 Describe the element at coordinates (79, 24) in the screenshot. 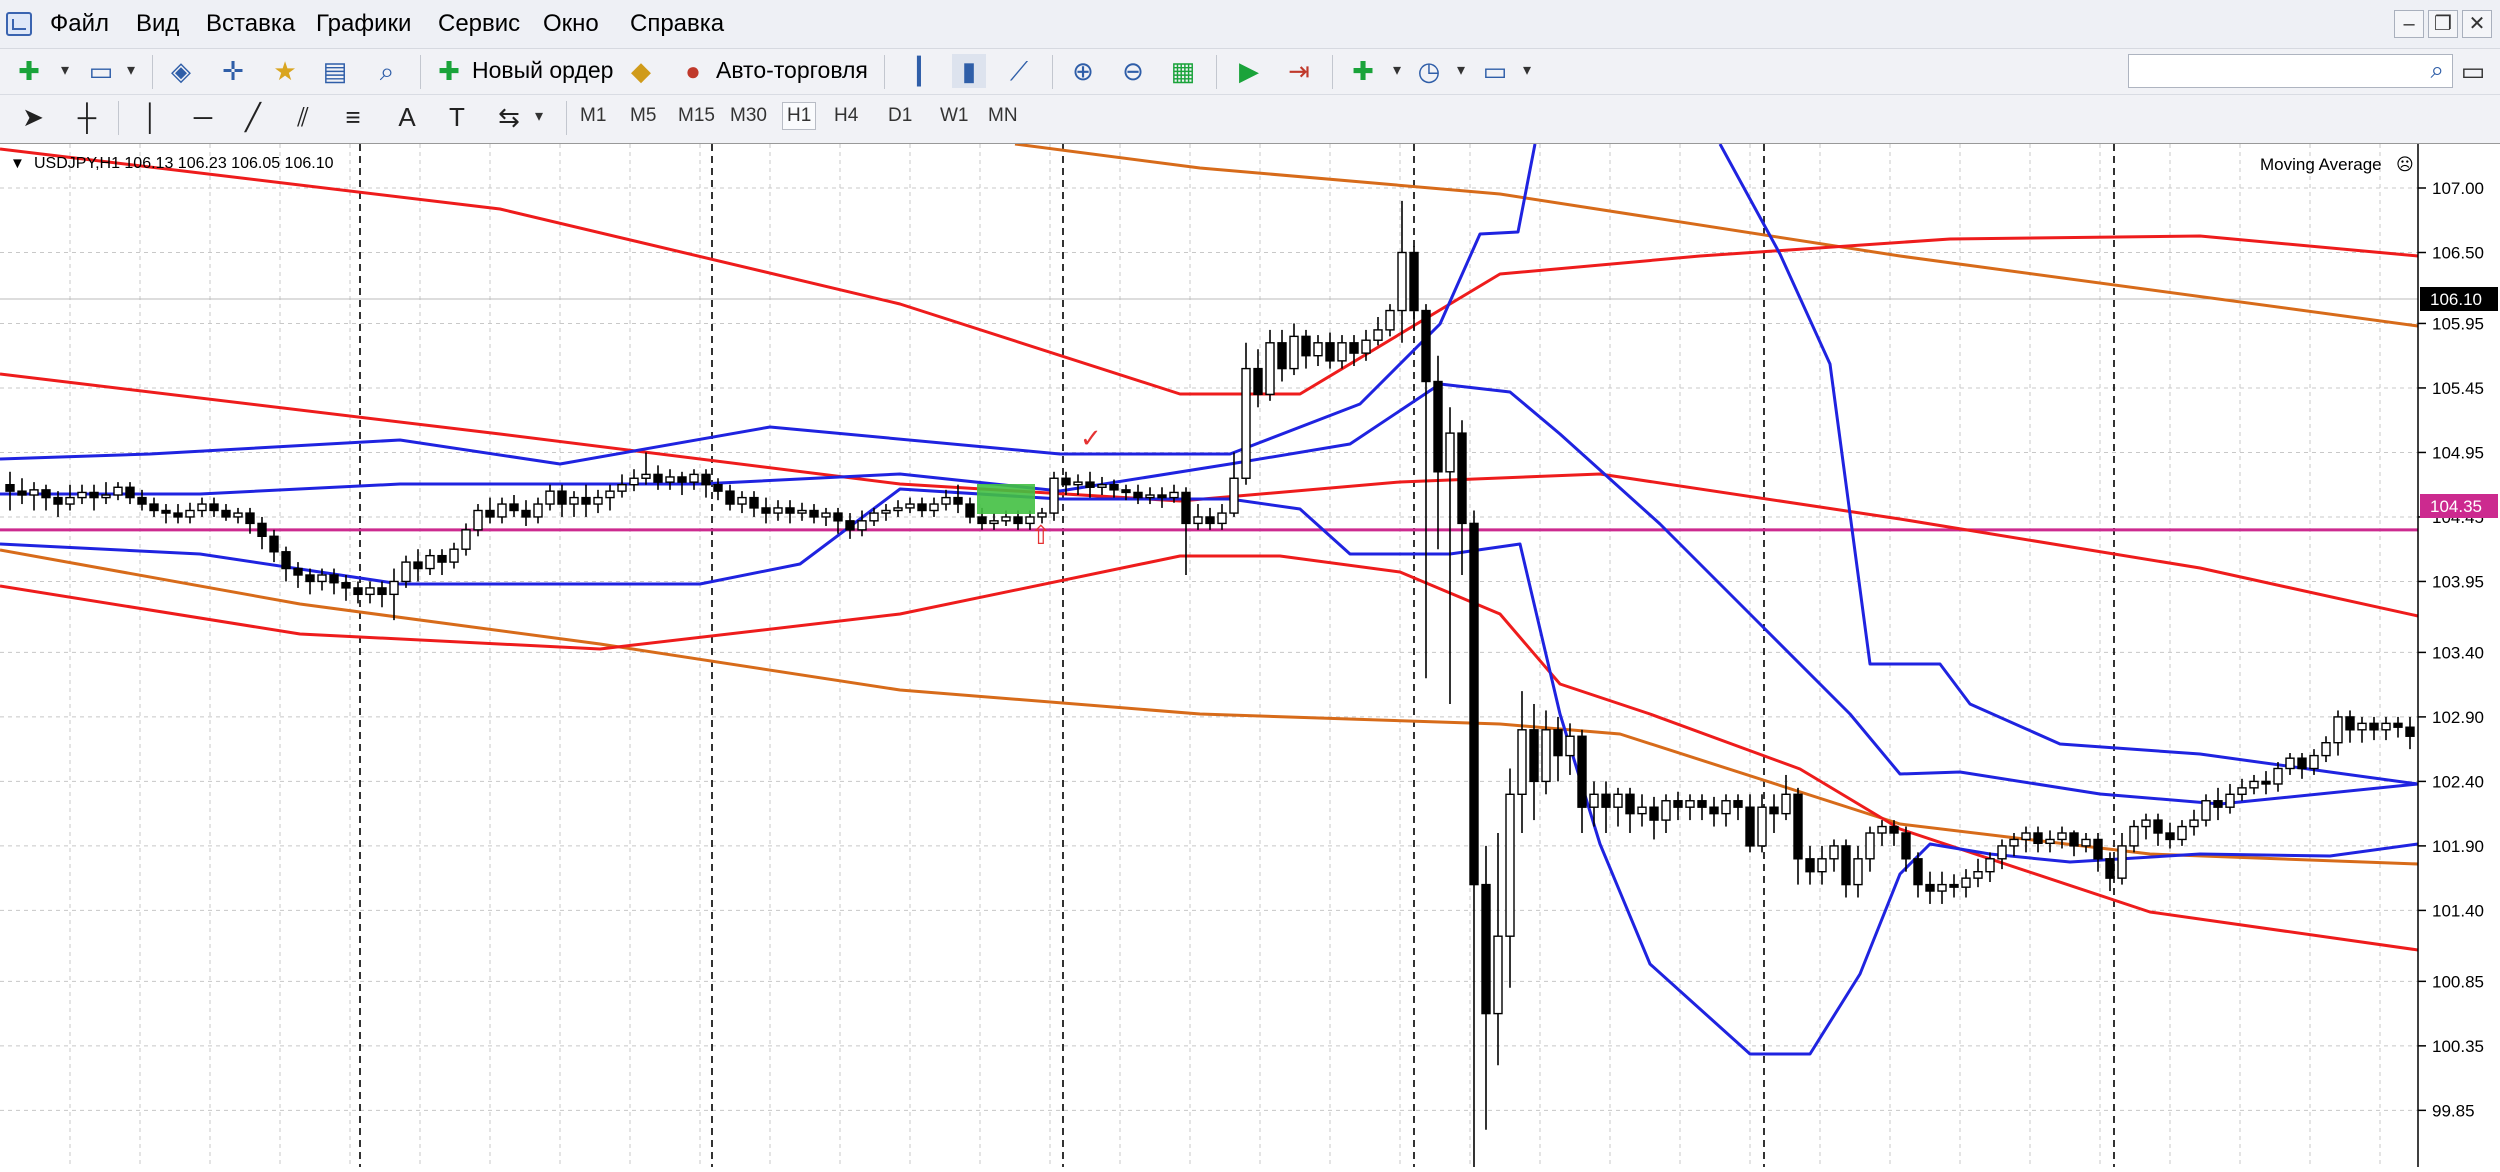

I see `menu-file: Файл` at that location.